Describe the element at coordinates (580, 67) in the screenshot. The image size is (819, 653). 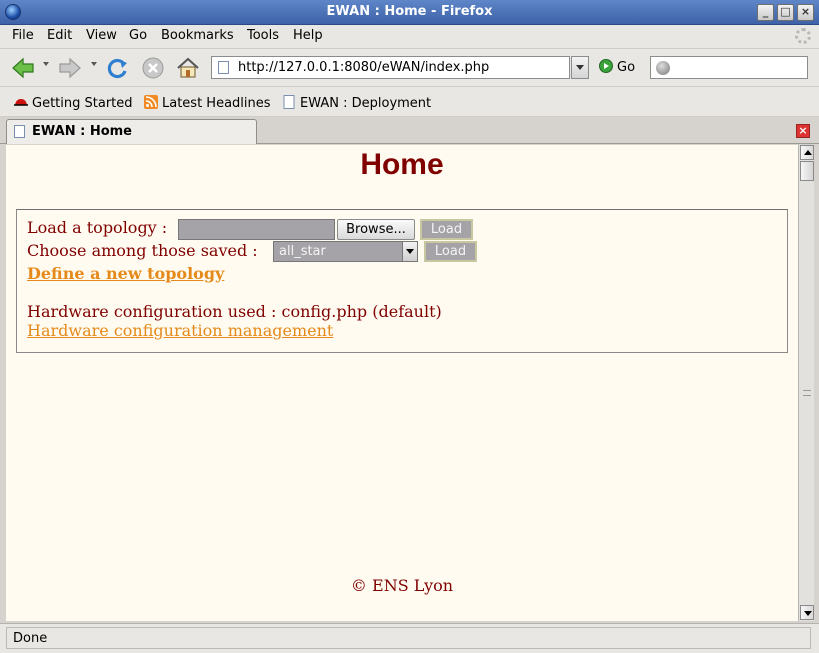
I see `url-history-dropdown-button` at that location.